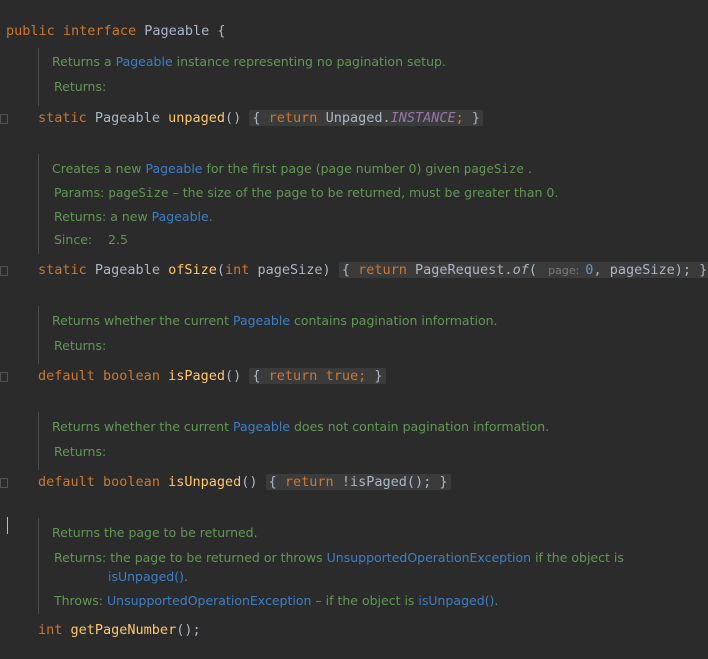  I want to click on method-name-ofsize: ofSize, so click(192, 270).